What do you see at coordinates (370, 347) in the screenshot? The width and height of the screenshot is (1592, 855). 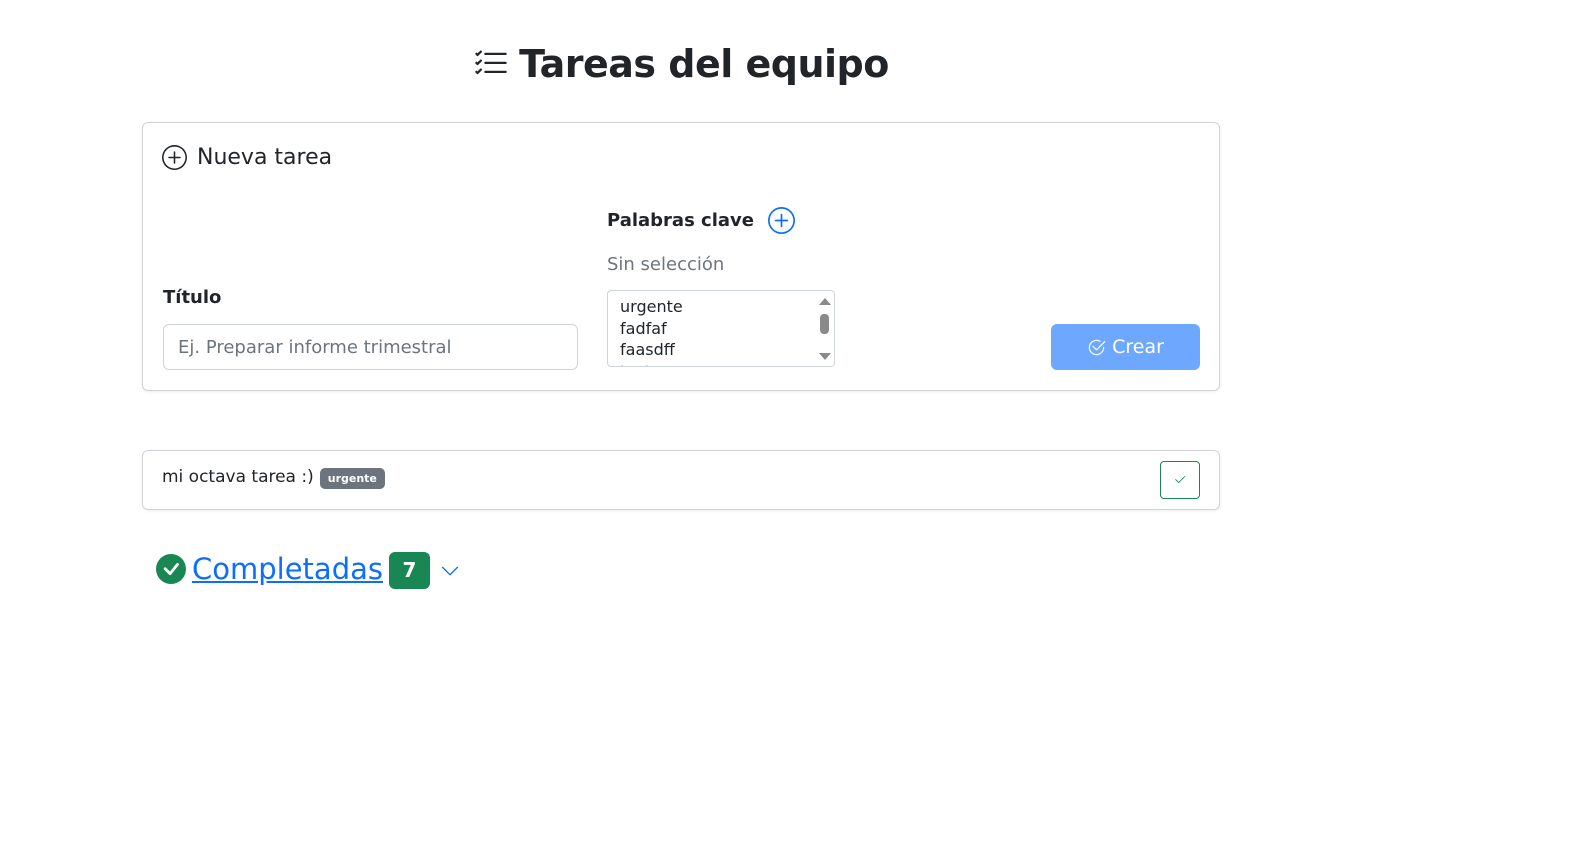 I see `title-input` at bounding box center [370, 347].